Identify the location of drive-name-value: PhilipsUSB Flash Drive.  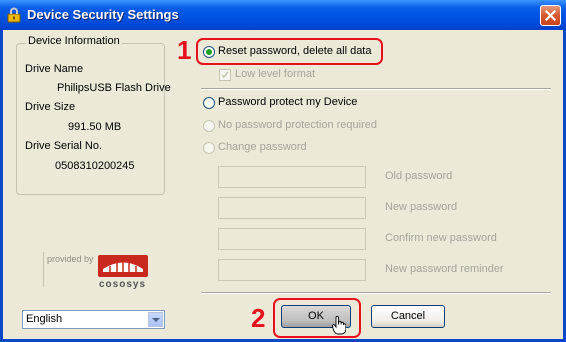
(114, 88).